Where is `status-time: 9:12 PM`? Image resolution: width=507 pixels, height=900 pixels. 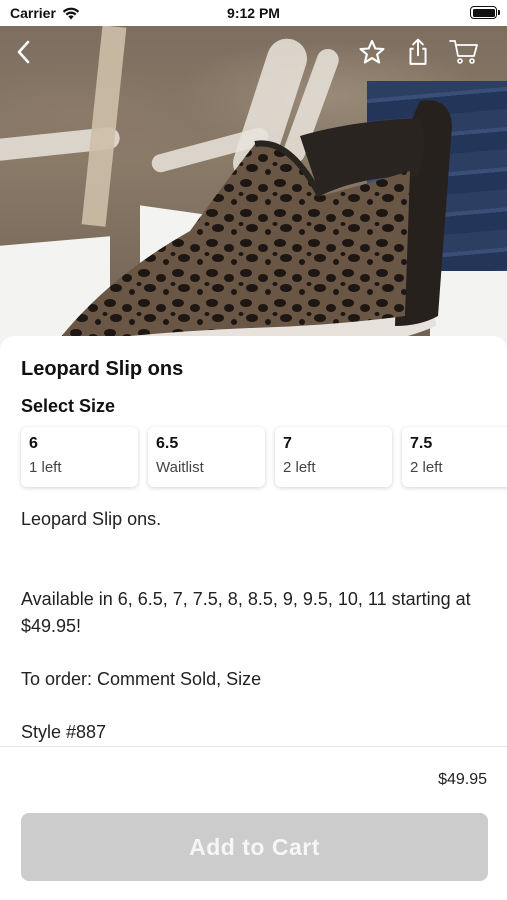 status-time: 9:12 PM is located at coordinates (253, 13).